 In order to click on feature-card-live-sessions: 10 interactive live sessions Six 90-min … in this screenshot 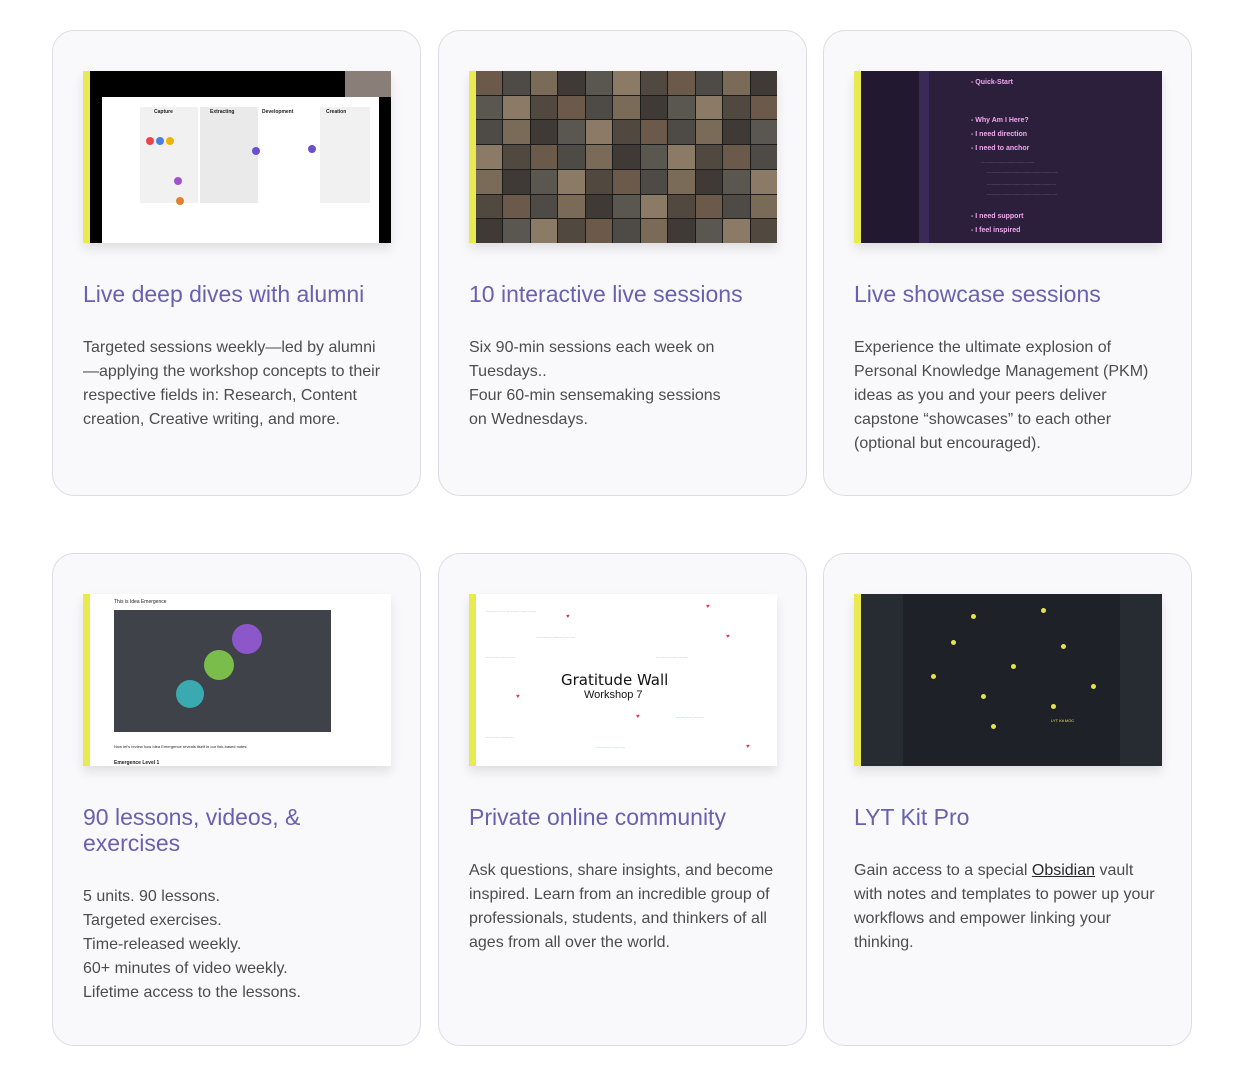, I will do `click(622, 263)`.